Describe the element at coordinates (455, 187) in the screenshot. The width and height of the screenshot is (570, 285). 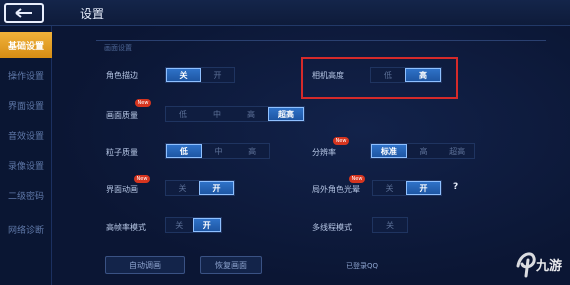
I see `help-icon: ?` at that location.